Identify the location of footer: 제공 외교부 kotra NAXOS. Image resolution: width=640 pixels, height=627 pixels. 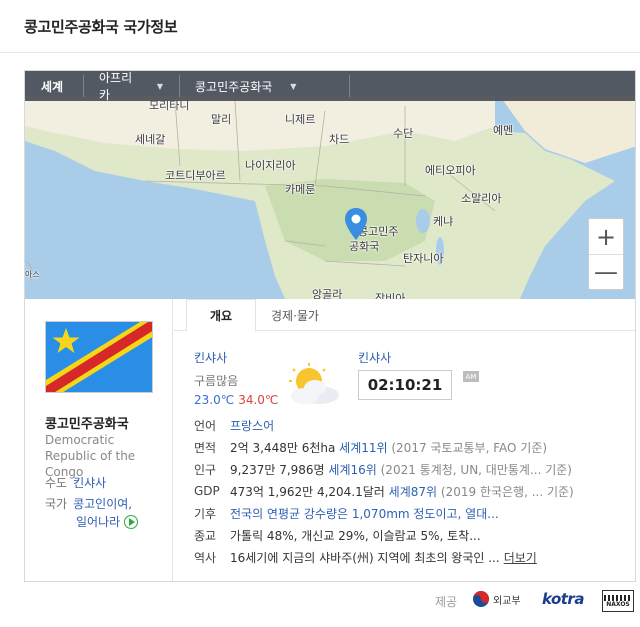
(320, 601).